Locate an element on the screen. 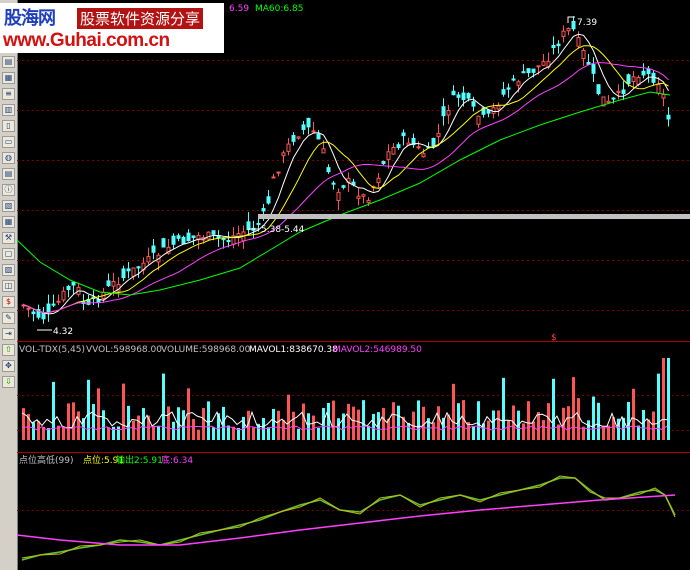  scale-marker: $ is located at coordinates (554, 338).